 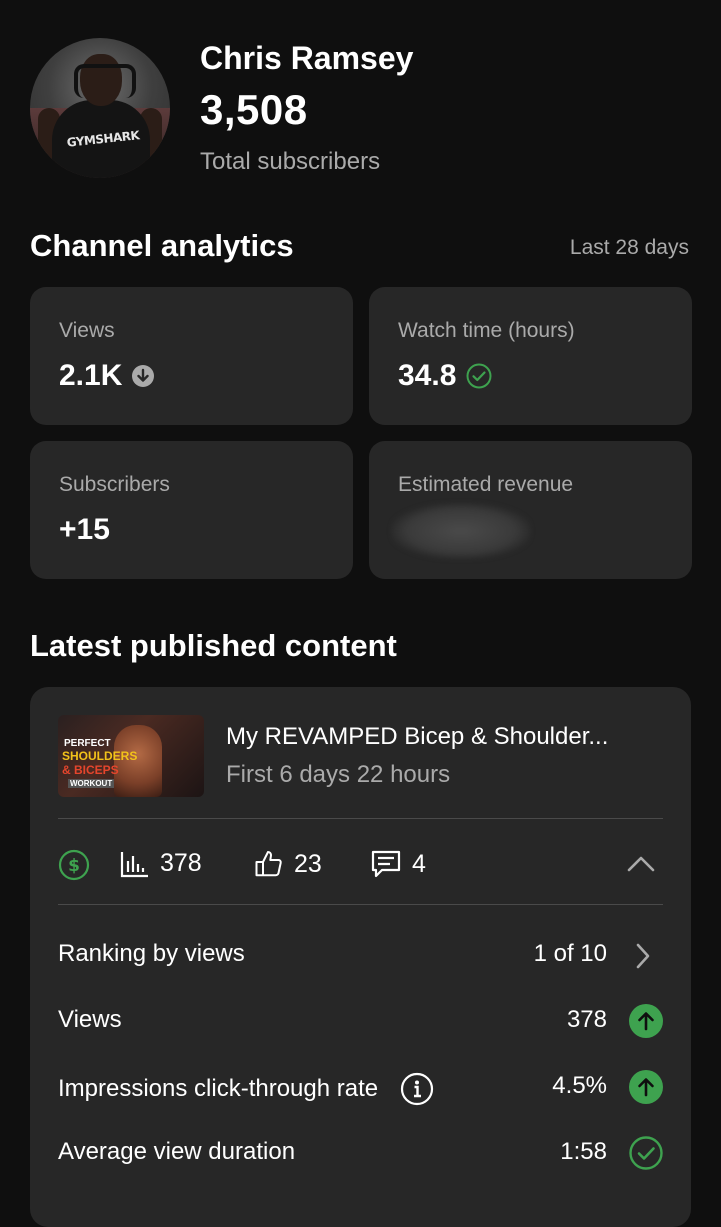 I want to click on video-stats-row: $ 378 23 4, so click(x=360, y=865).